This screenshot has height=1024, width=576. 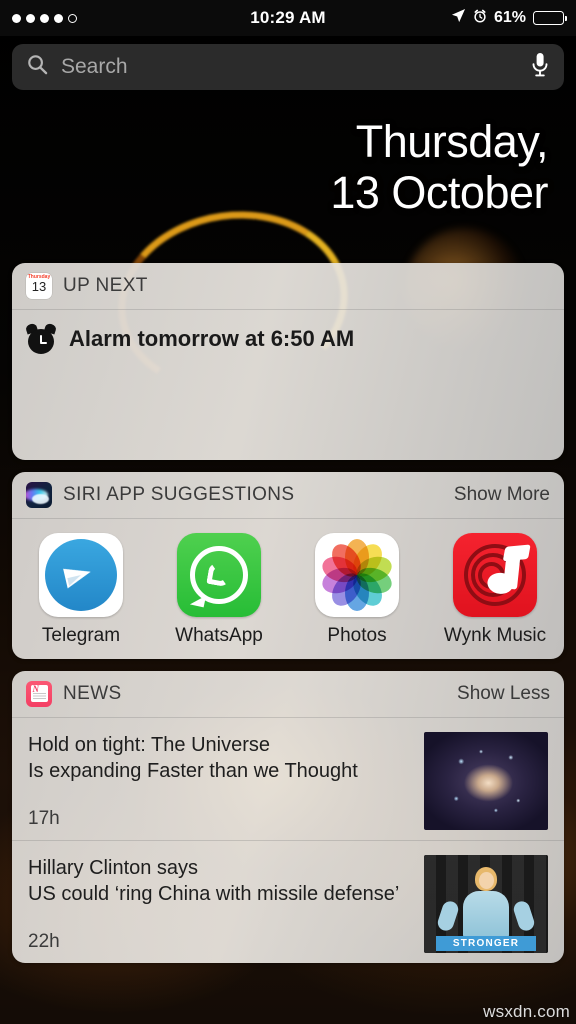 What do you see at coordinates (81, 574) in the screenshot?
I see `telegram-icon` at bounding box center [81, 574].